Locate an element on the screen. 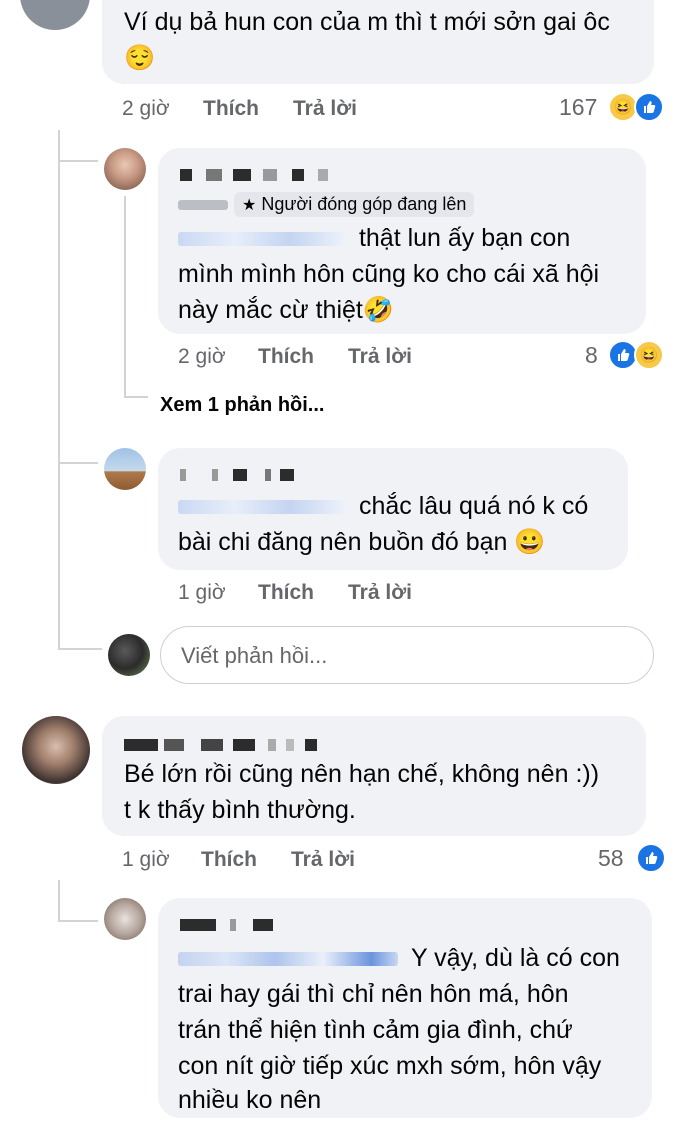 The width and height of the screenshot is (679, 1123). reply-text: trán thể hiện tình cảm gia đình, chứ is located at coordinates (375, 1030).